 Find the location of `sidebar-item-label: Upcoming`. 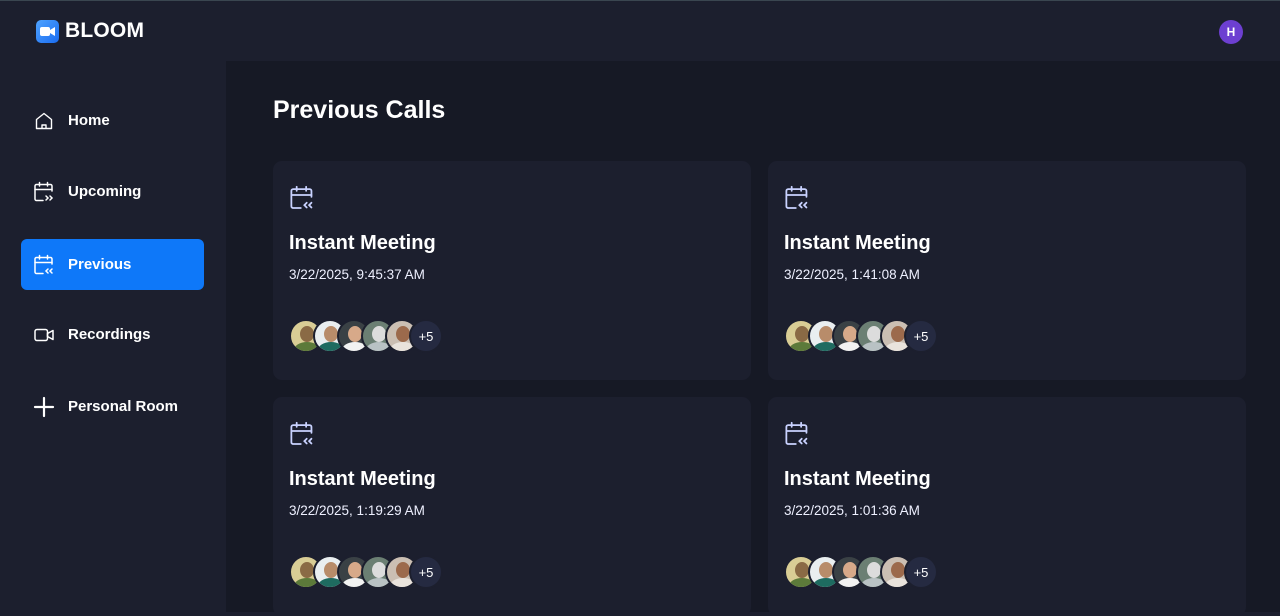

sidebar-item-label: Upcoming is located at coordinates (105, 191).